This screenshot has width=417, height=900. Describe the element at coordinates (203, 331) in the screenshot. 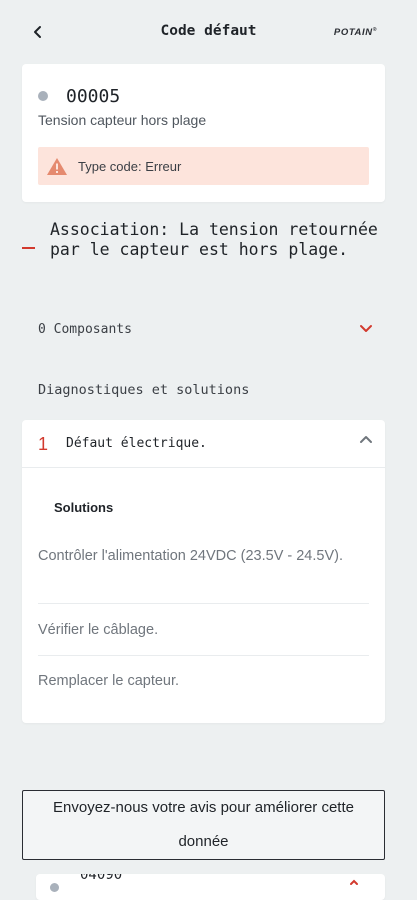

I see `components-toggle: 0 Composants` at that location.